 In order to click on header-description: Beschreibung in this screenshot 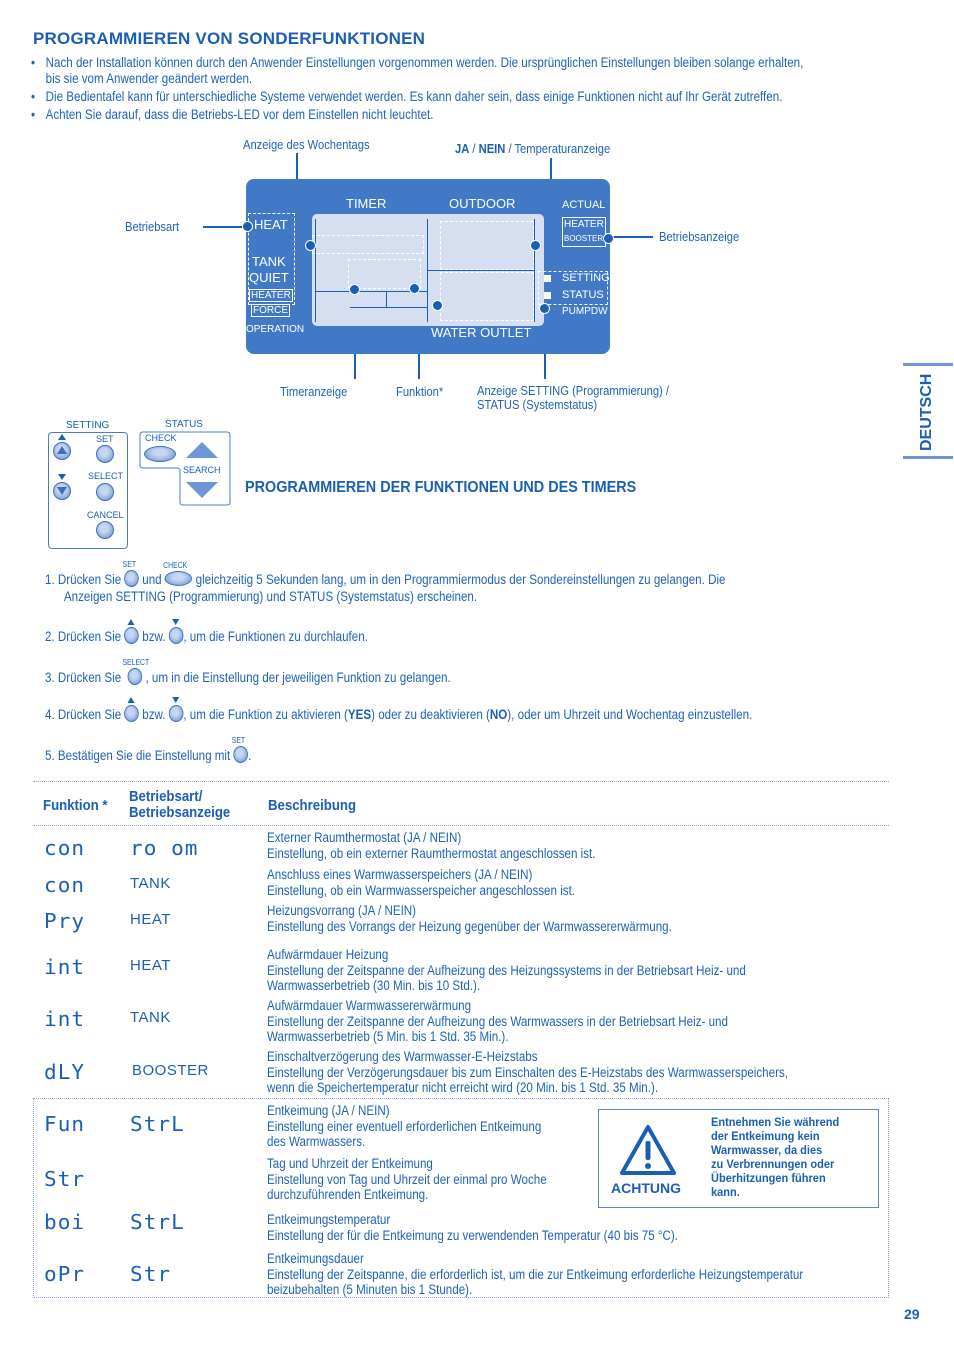, I will do `click(312, 805)`.